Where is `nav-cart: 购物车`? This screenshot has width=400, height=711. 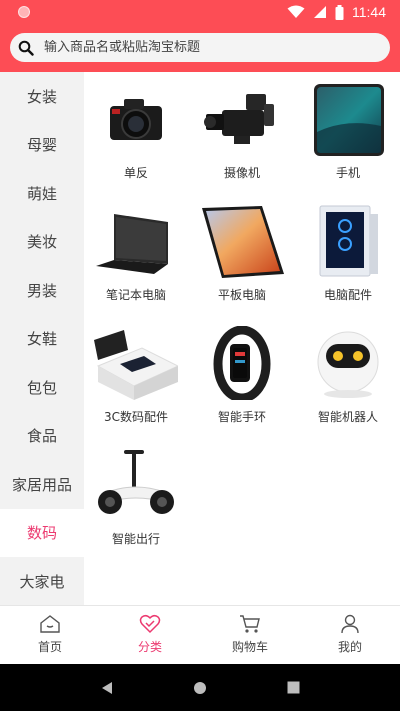
nav-cart: 购物车 is located at coordinates (250, 635).